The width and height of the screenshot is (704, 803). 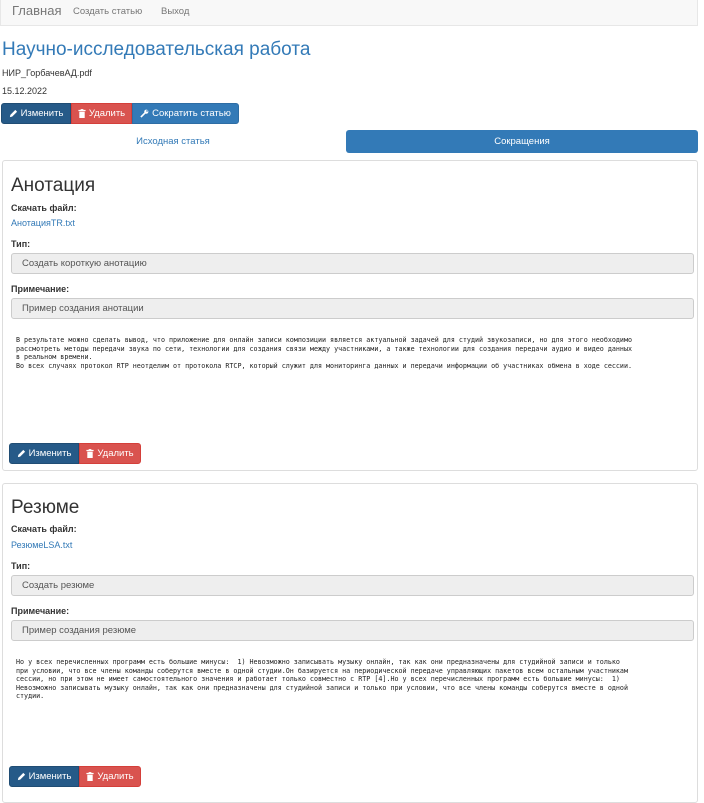 I want to click on shorten-article-label: Сократить статью, so click(x=191, y=113).